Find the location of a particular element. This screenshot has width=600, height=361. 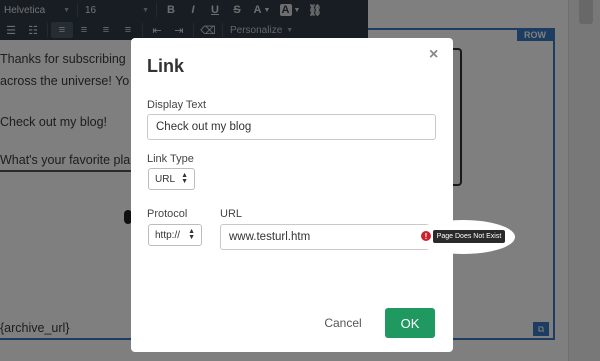

cancel-button: Cancel is located at coordinates (343, 323).